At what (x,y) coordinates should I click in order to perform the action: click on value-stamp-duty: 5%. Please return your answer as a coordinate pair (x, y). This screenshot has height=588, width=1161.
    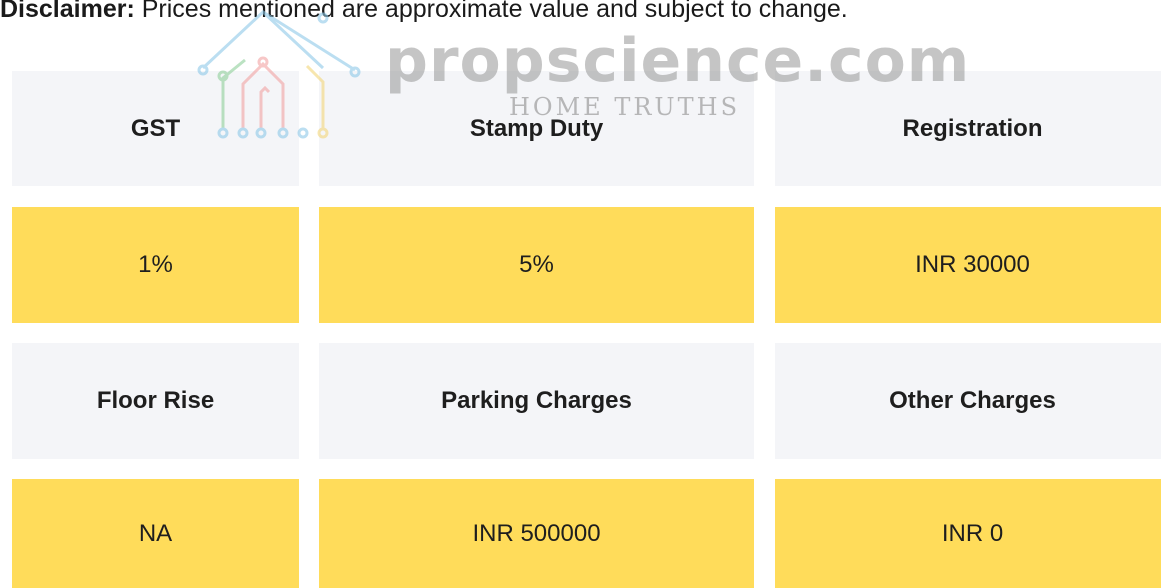
    Looking at the image, I should click on (536, 265).